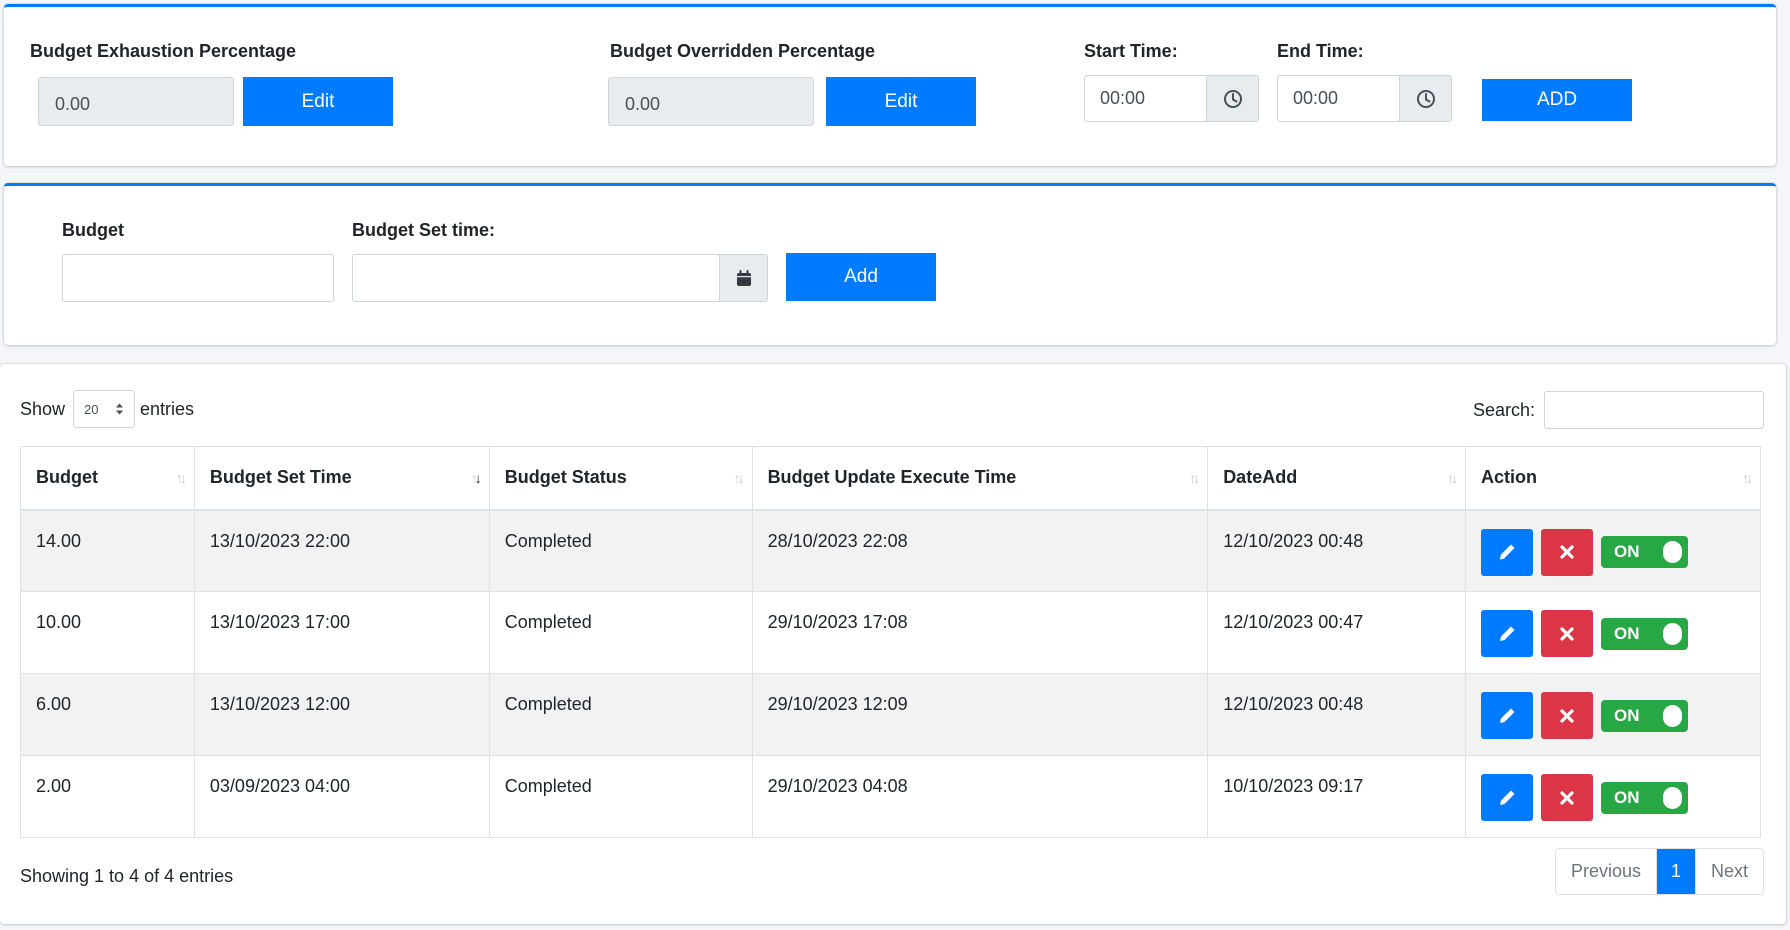  Describe the element at coordinates (1320, 51) in the screenshot. I see `end-time-label: End Time:` at that location.